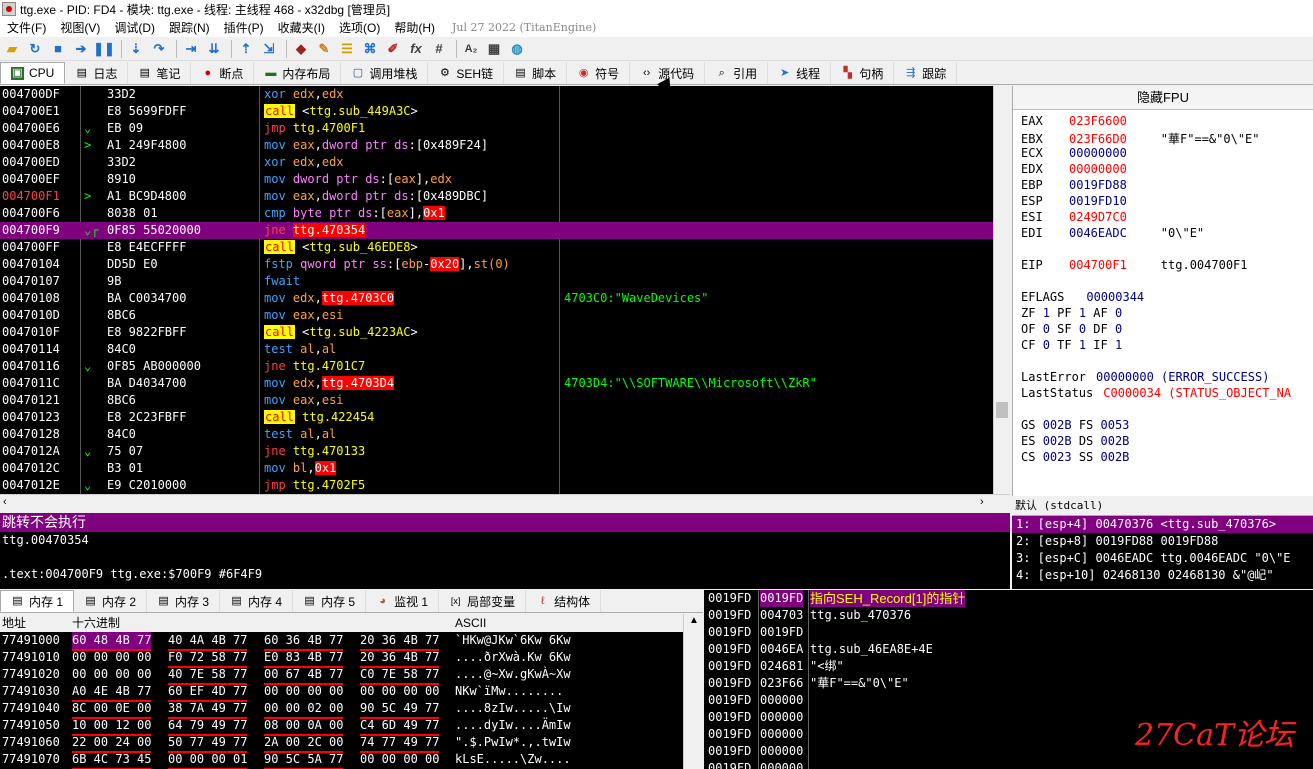 The width and height of the screenshot is (1313, 769). What do you see at coordinates (1001, 290) in the screenshot?
I see `disassembly-scrollbar` at bounding box center [1001, 290].